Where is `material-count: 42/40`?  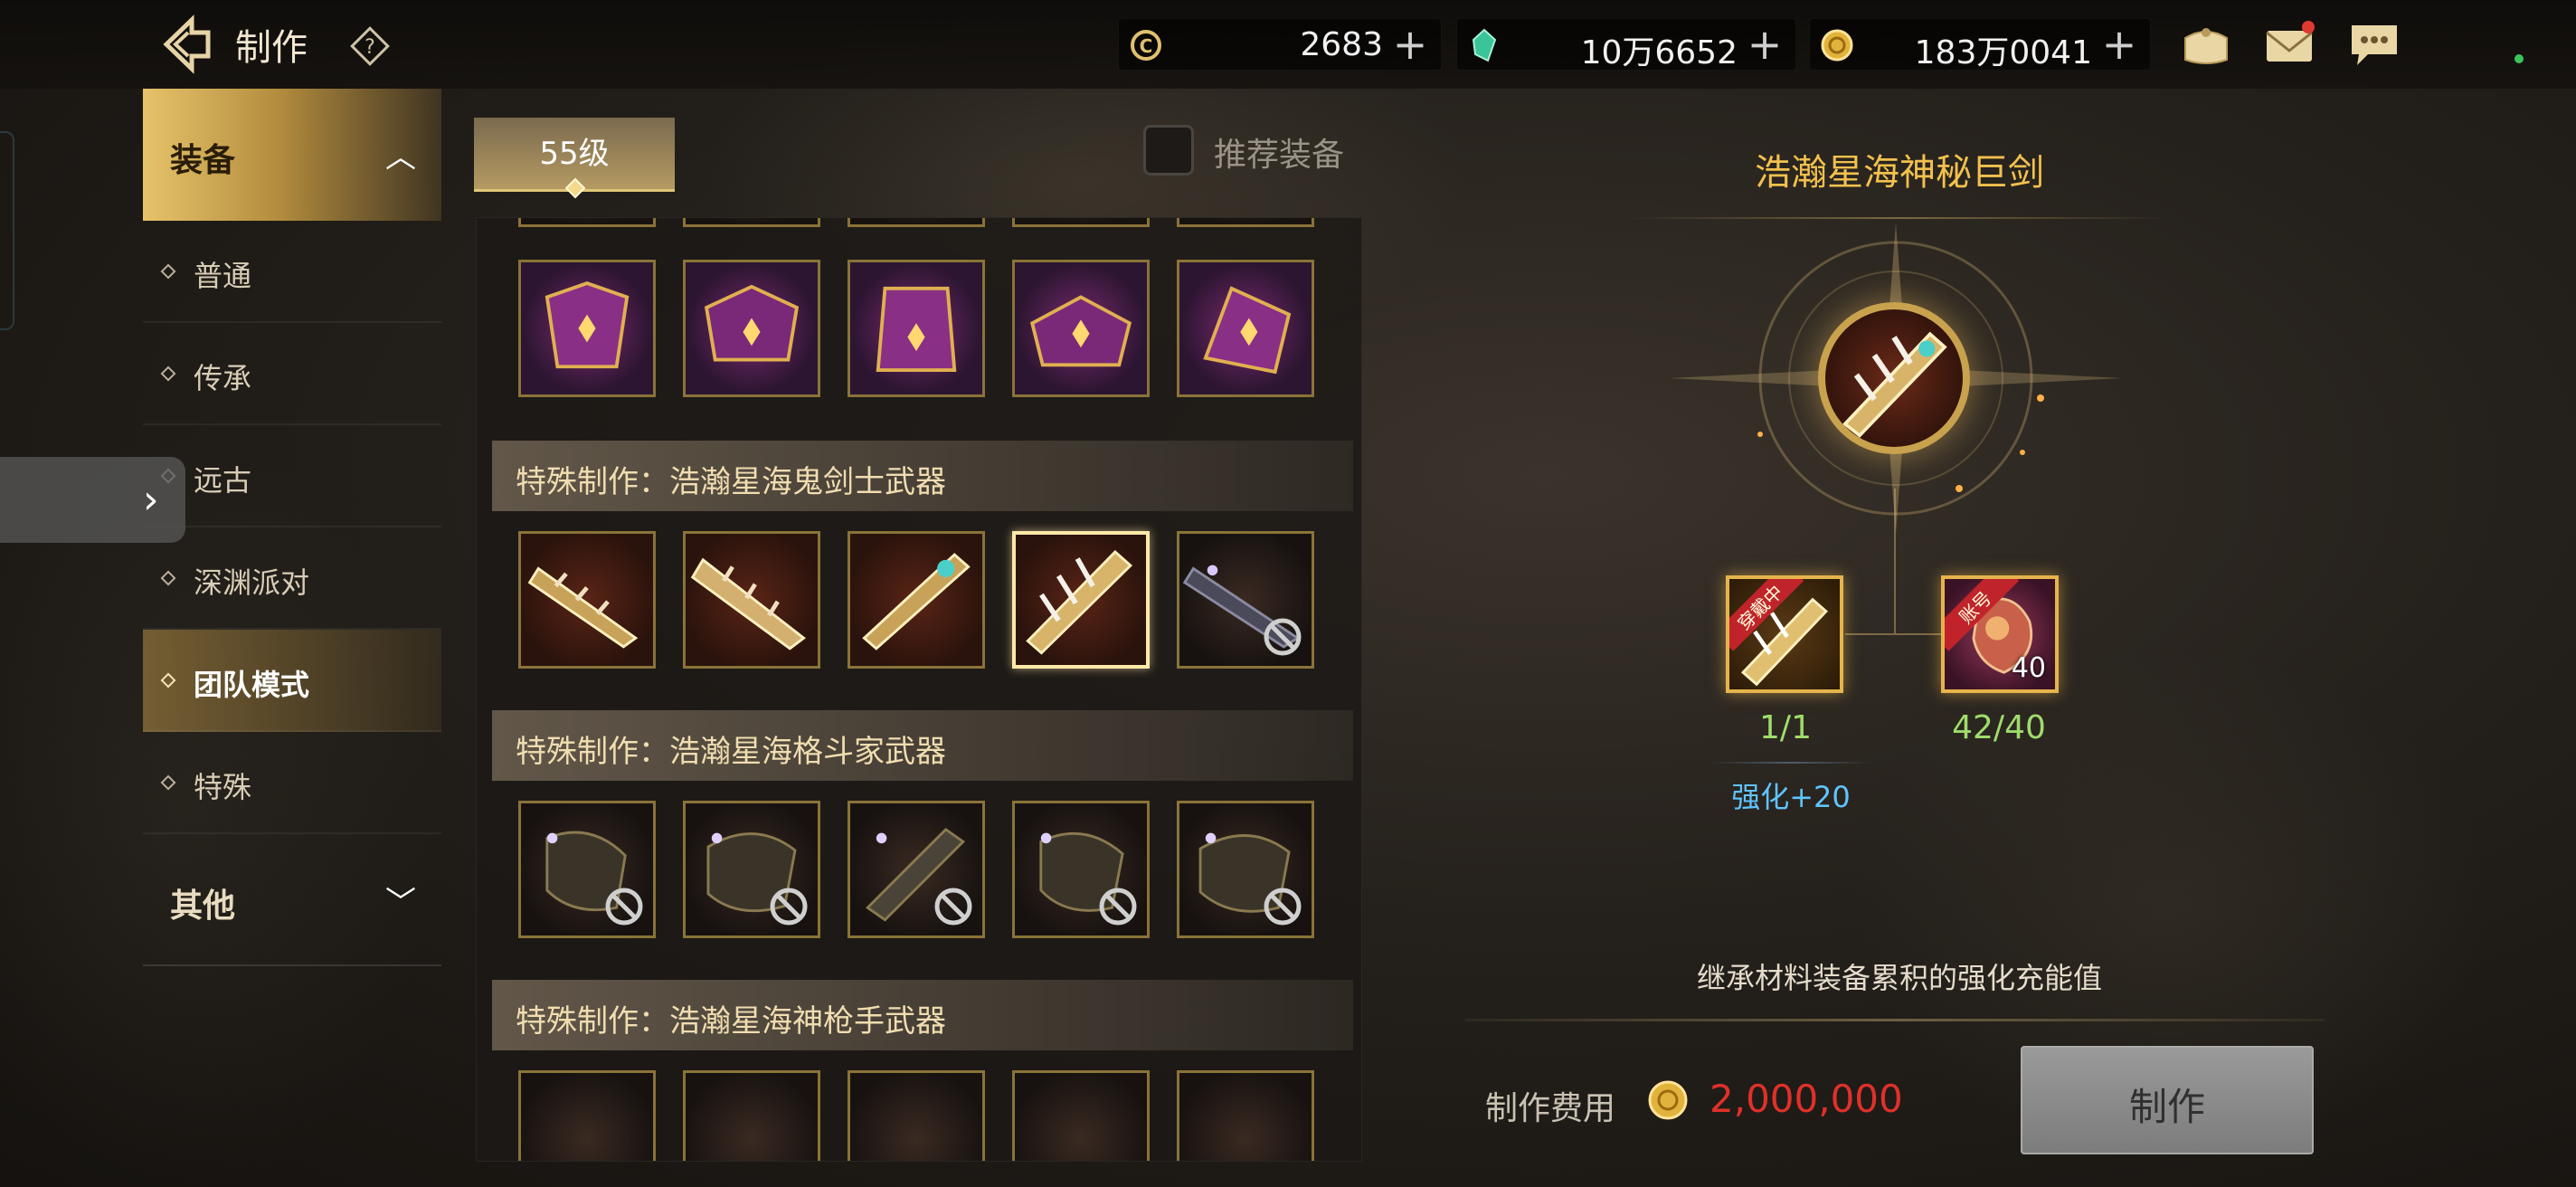 material-count: 42/40 is located at coordinates (1999, 727).